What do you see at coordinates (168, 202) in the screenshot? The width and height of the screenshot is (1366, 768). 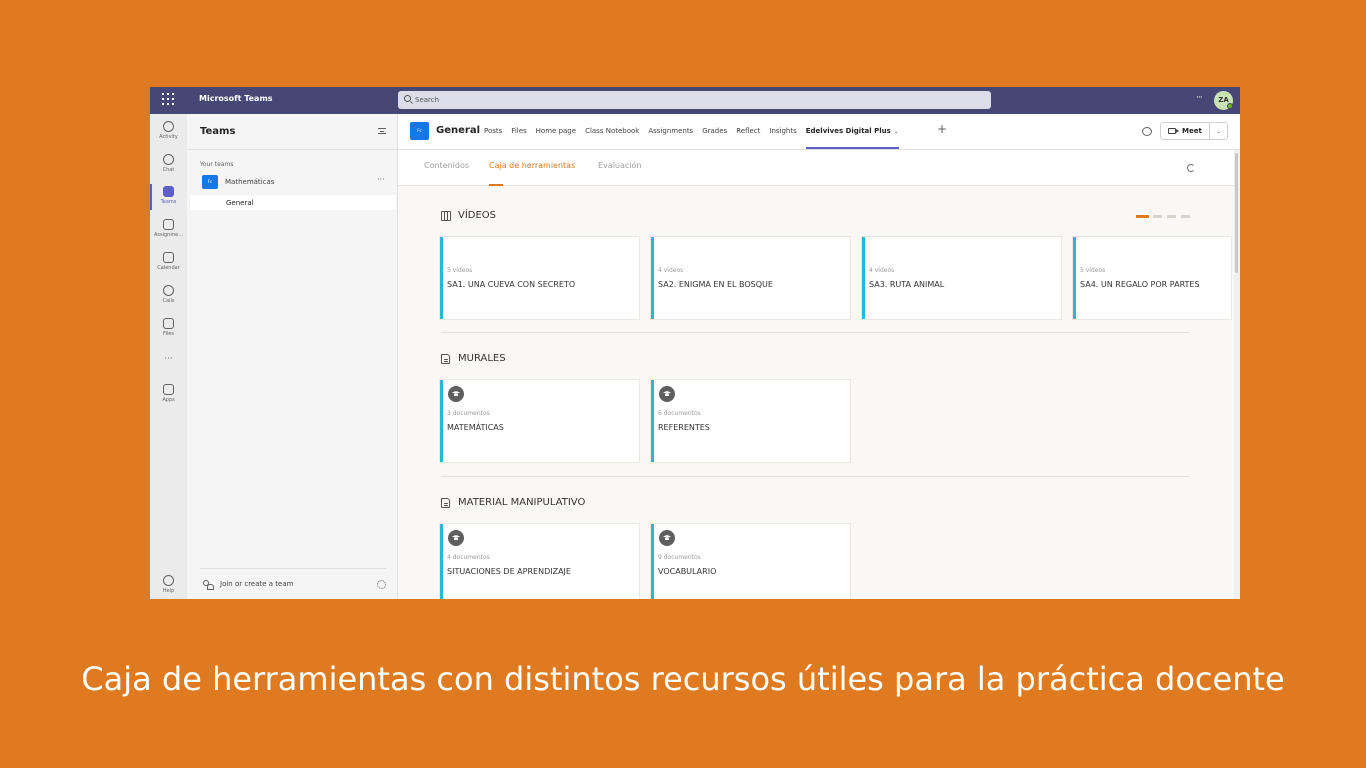 I see `appbar-label: Teams` at bounding box center [168, 202].